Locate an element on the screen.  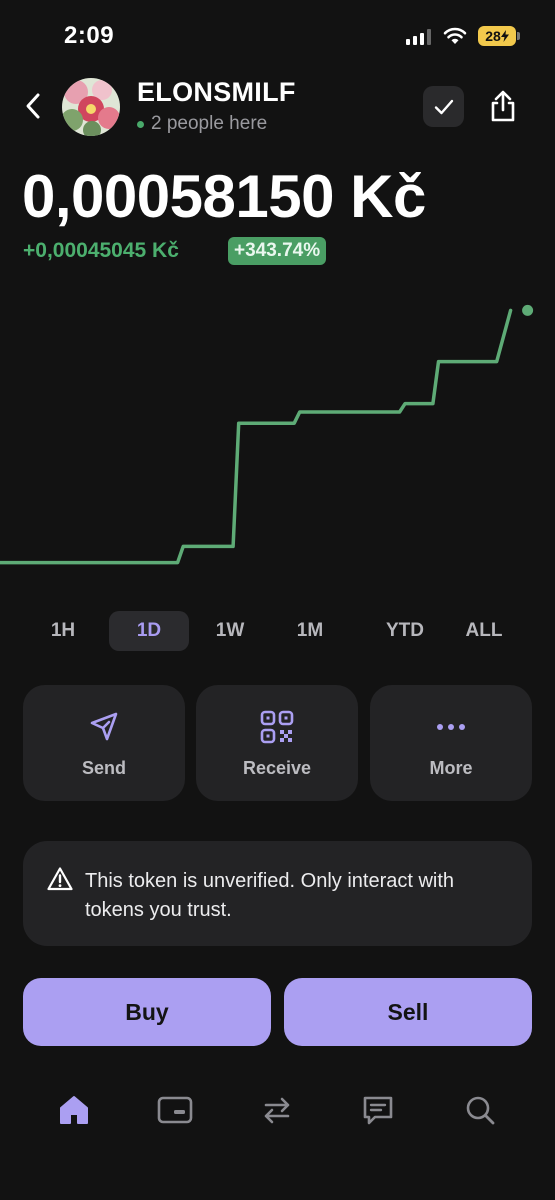
tab-1h: 1H is located at coordinates (63, 631).